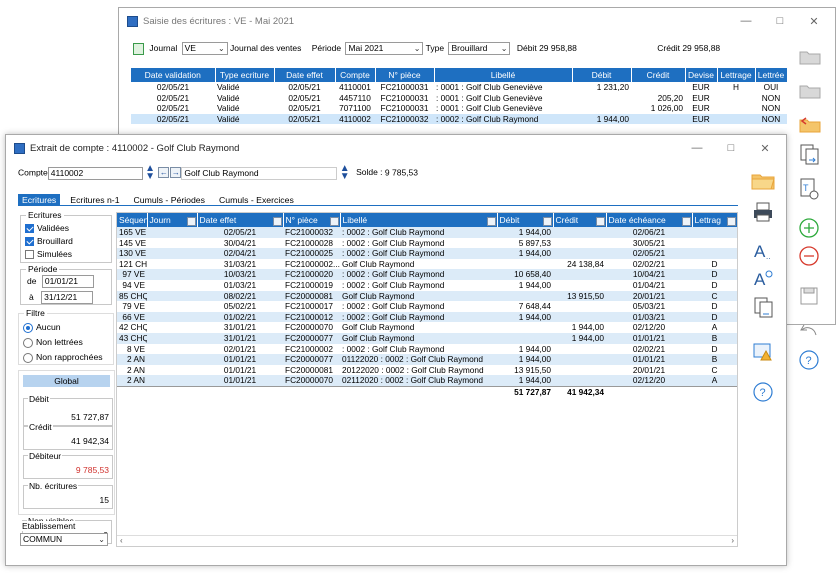 The height and width of the screenshot is (573, 840). I want to click on fg-close-button: ✕, so click(765, 148).